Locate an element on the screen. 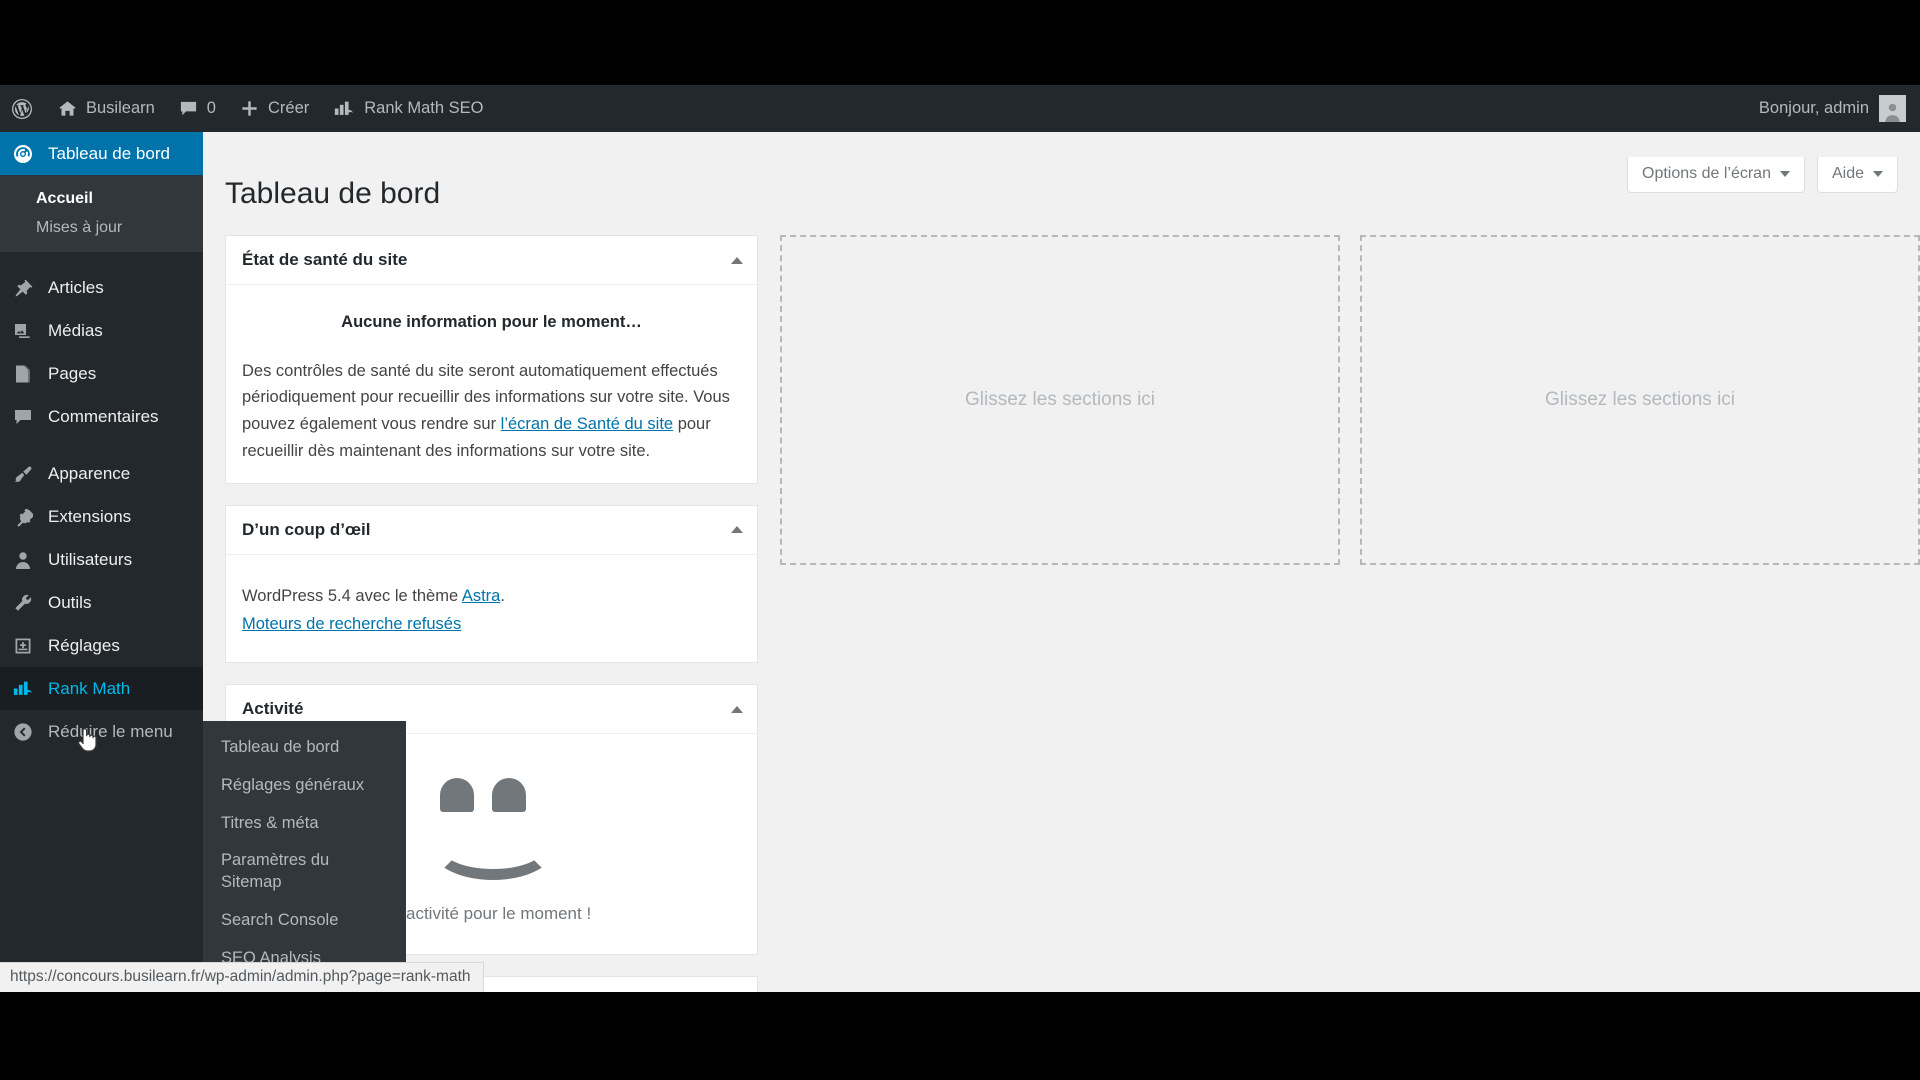  dropzone-column-3: Glissez les sections ici is located at coordinates (1640, 400).